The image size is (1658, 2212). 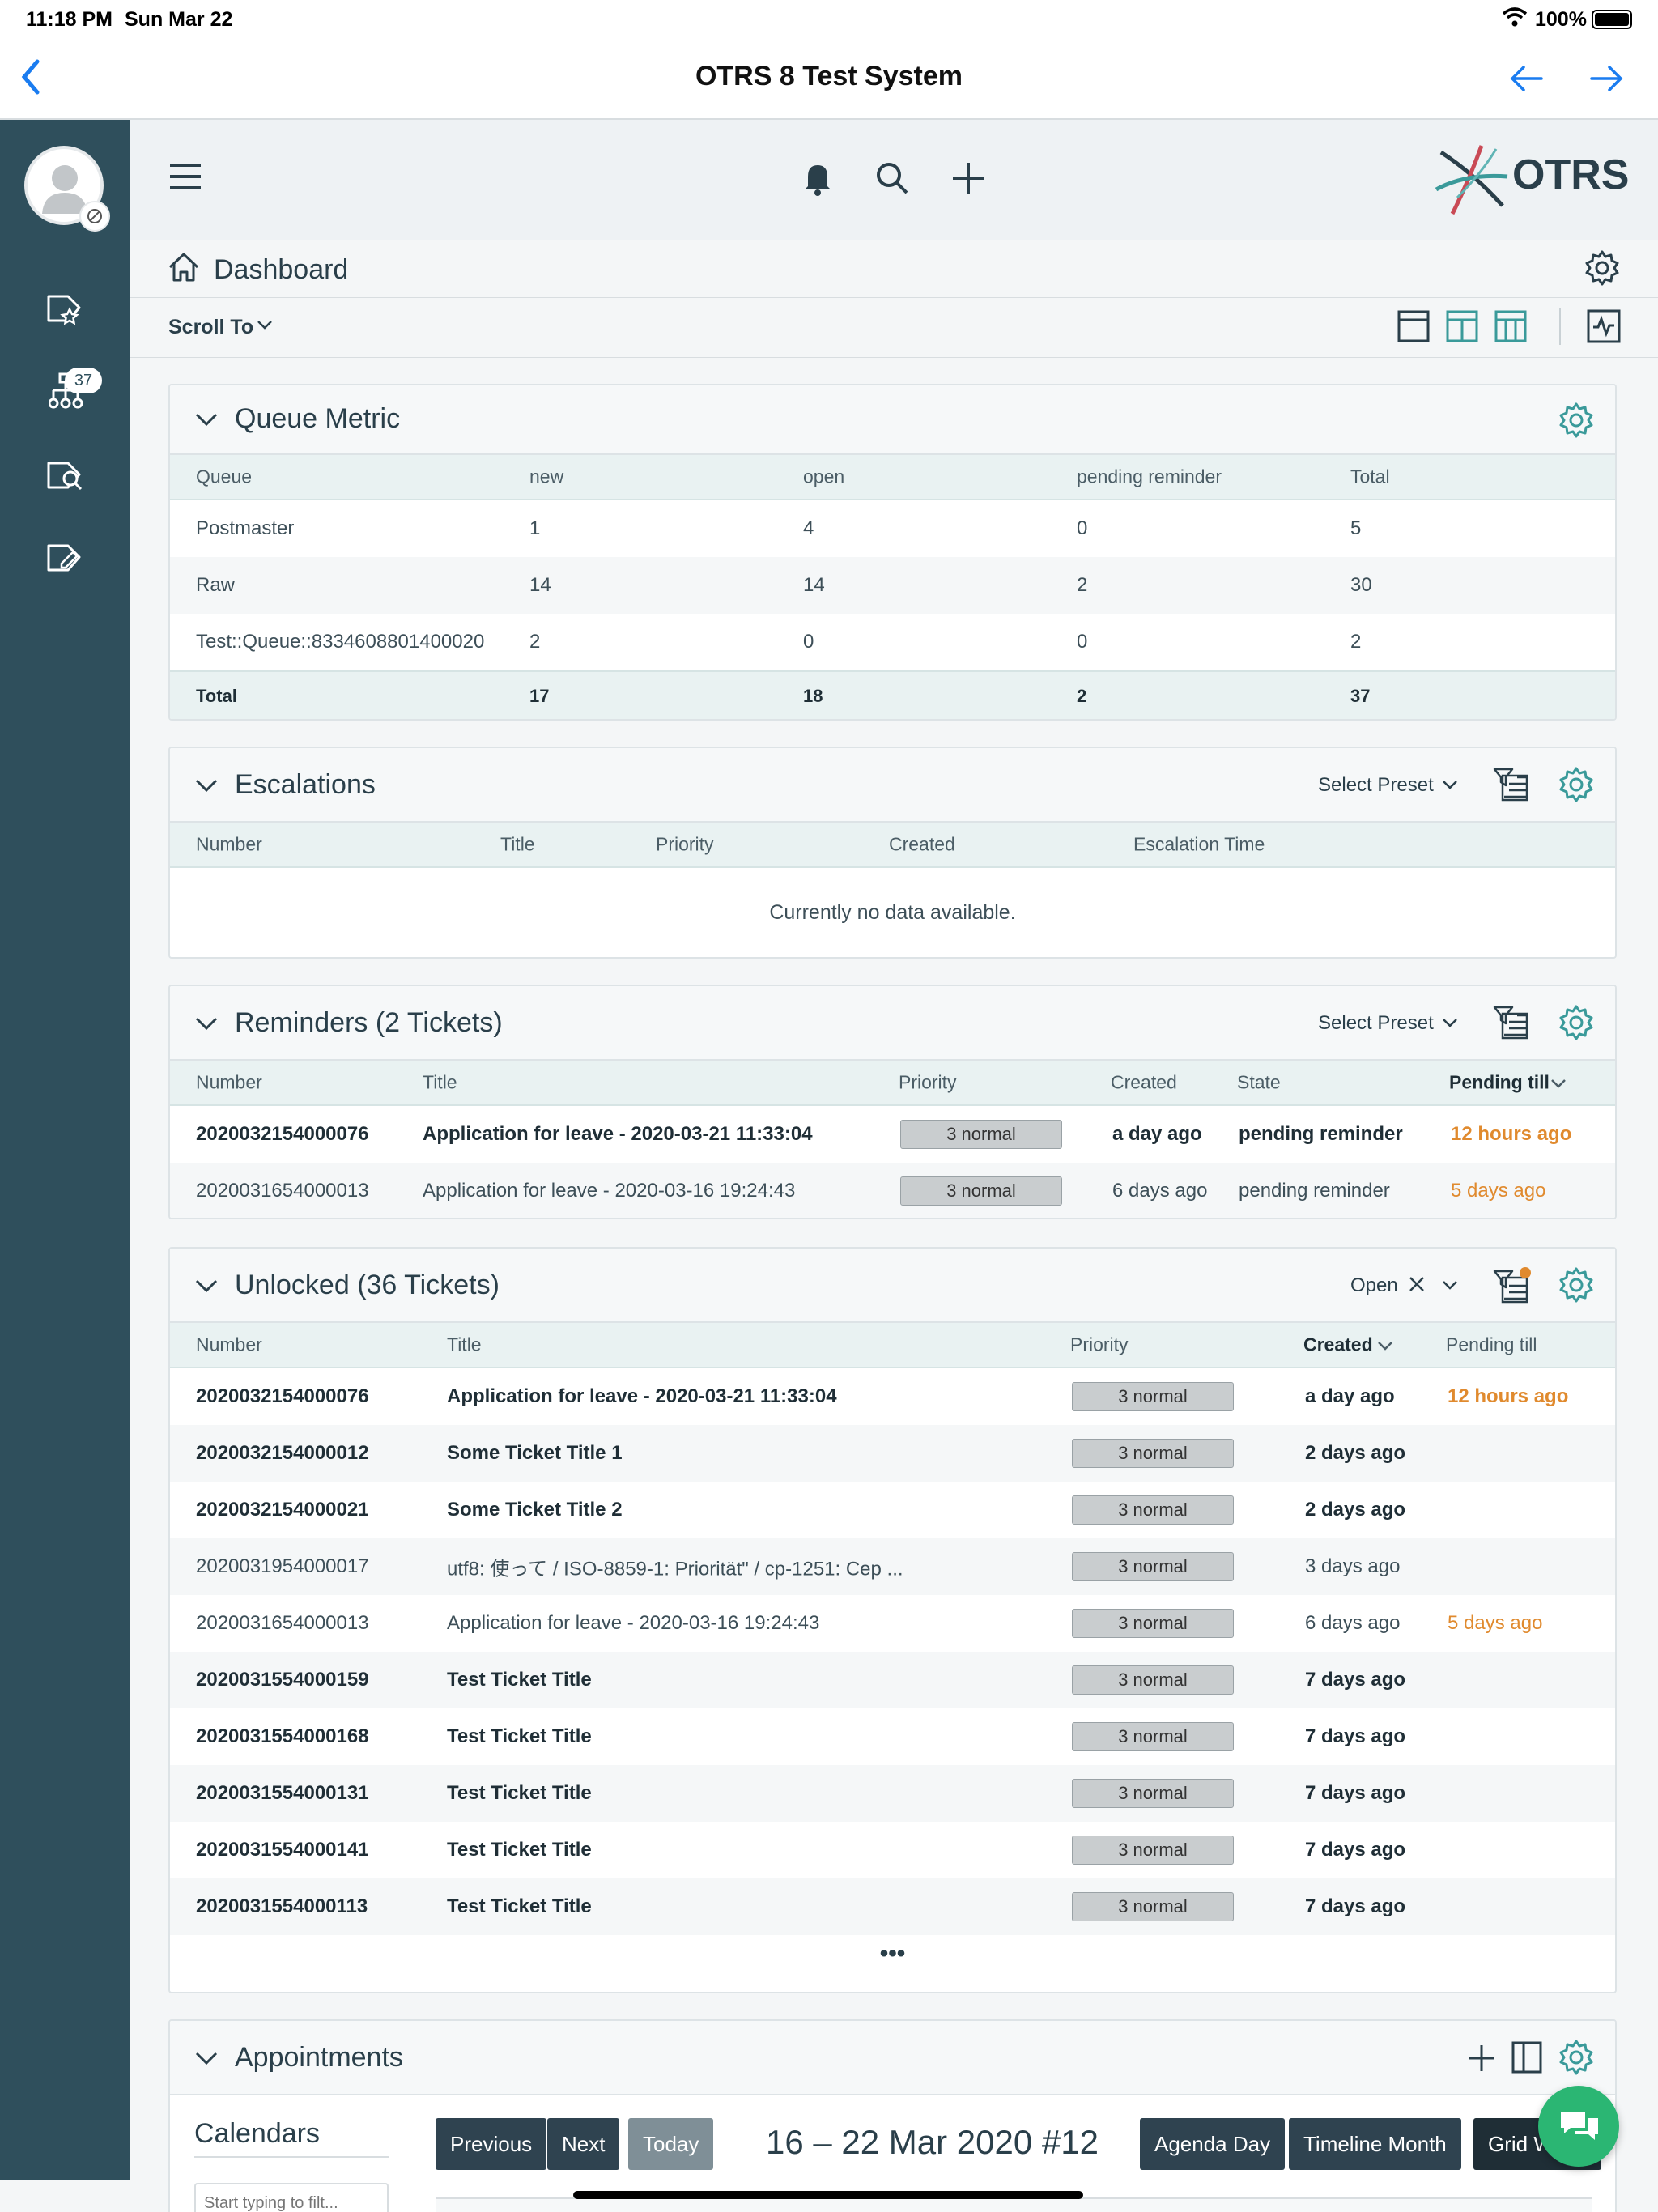 What do you see at coordinates (291, 2198) in the screenshot?
I see `calendar-filter-input` at bounding box center [291, 2198].